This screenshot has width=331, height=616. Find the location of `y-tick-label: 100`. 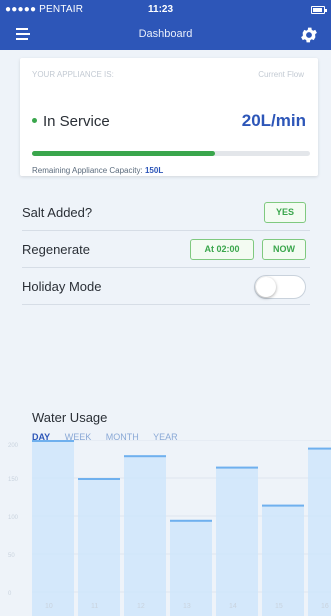

y-tick-label: 100 is located at coordinates (13, 518).